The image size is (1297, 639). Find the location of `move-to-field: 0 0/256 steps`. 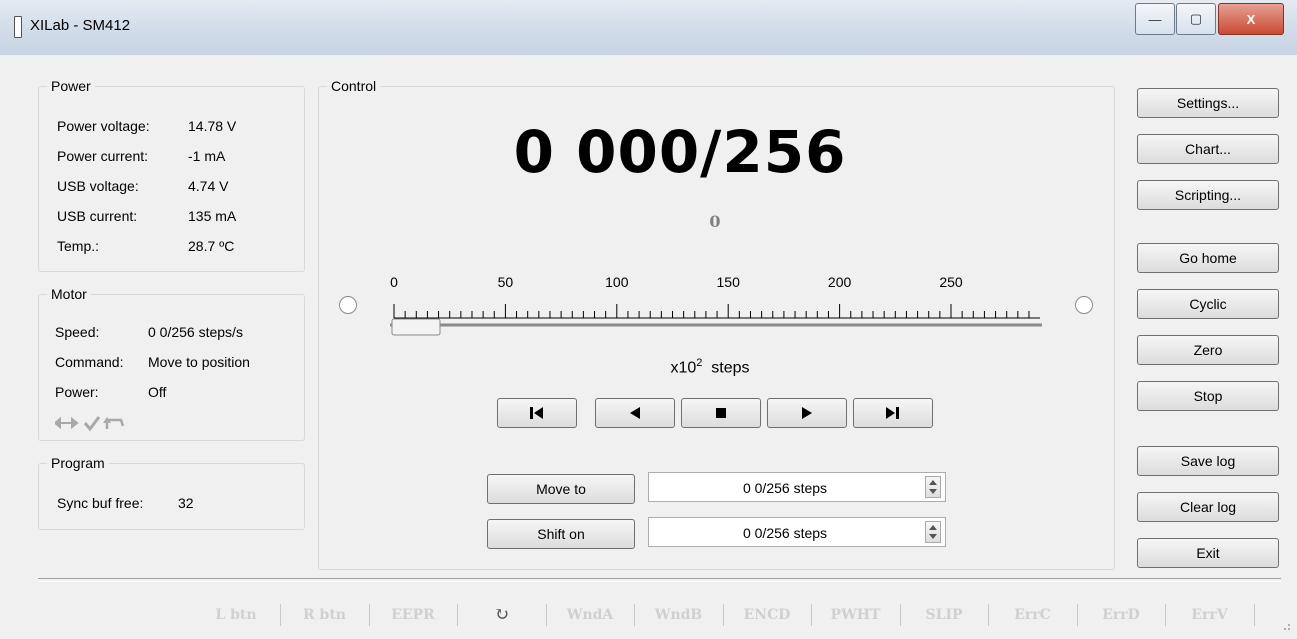

move-to-field: 0 0/256 steps is located at coordinates (797, 487).